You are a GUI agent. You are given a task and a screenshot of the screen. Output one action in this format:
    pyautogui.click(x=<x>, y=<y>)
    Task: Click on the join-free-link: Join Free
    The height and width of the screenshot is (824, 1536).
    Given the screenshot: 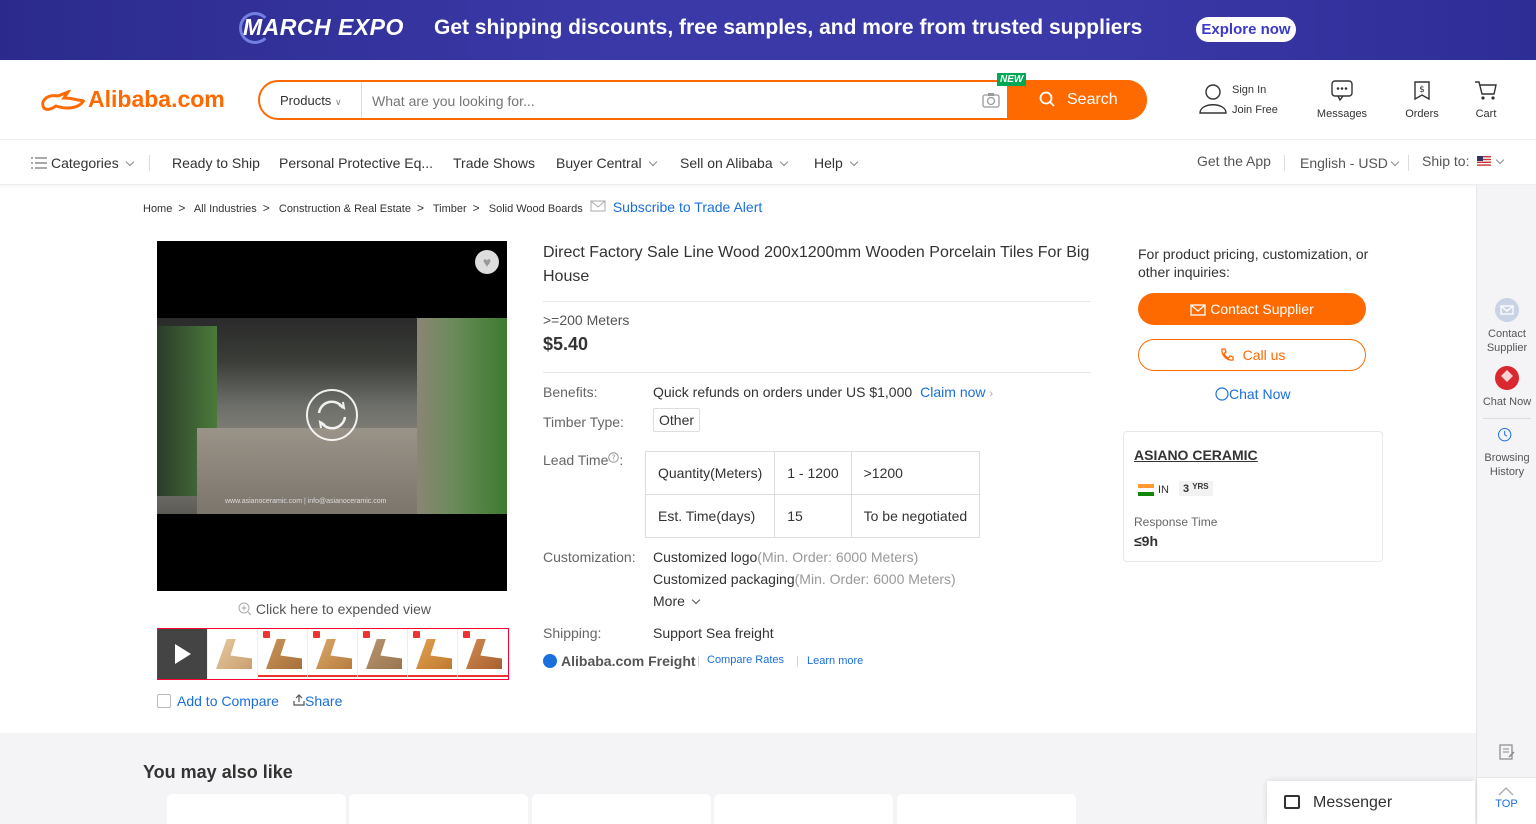 What is the action you would take?
    pyautogui.click(x=1255, y=110)
    